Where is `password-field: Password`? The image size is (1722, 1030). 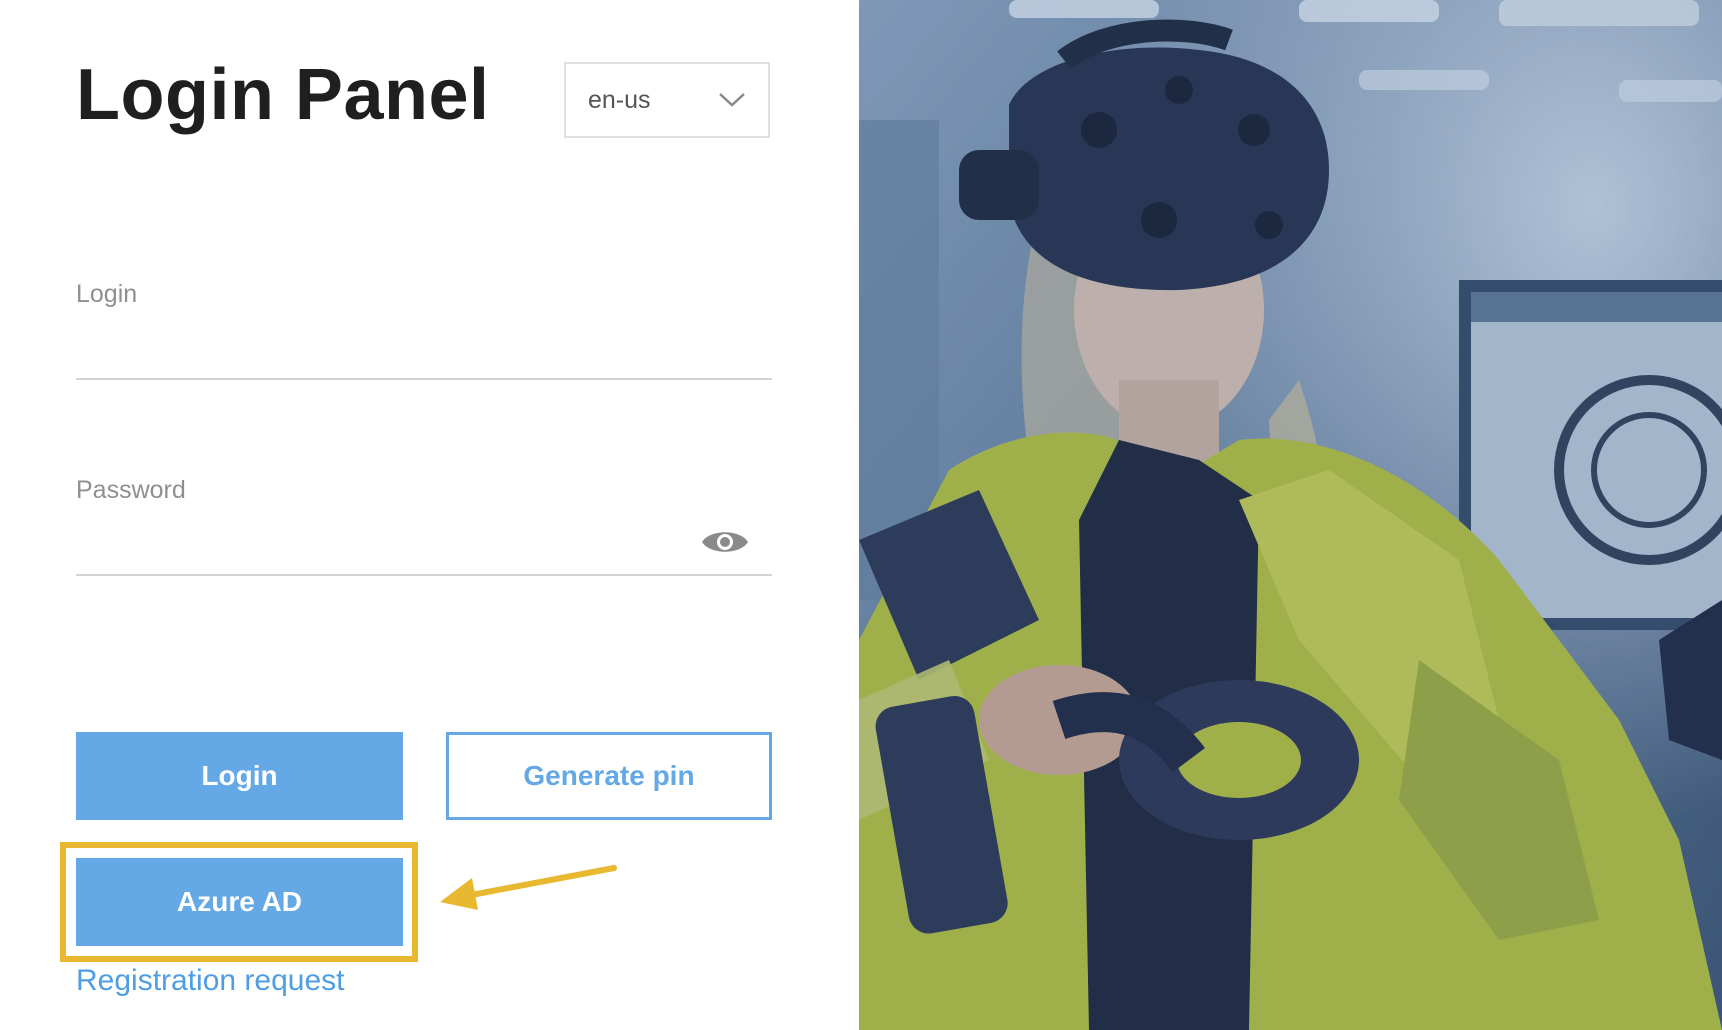
password-field: Password is located at coordinates (424, 526).